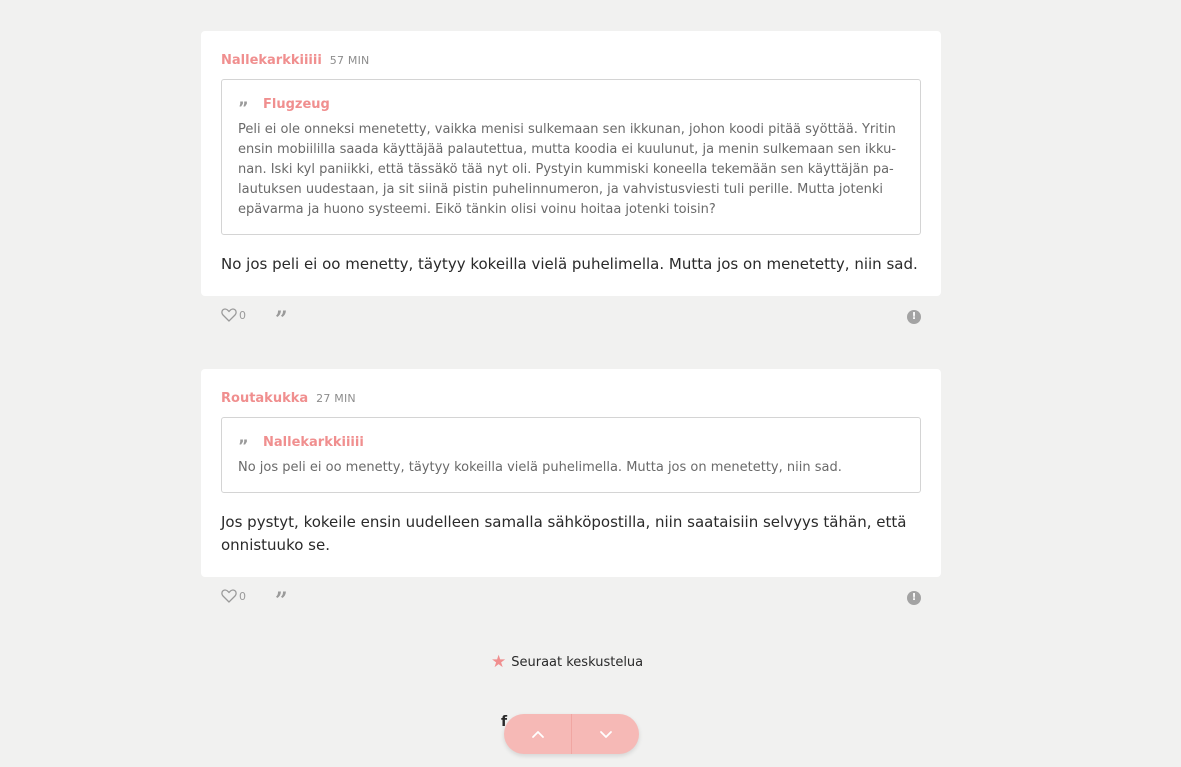 This screenshot has height=767, width=1181. I want to click on comment-header: Nallekarkkiiiii 57 MIN, so click(571, 60).